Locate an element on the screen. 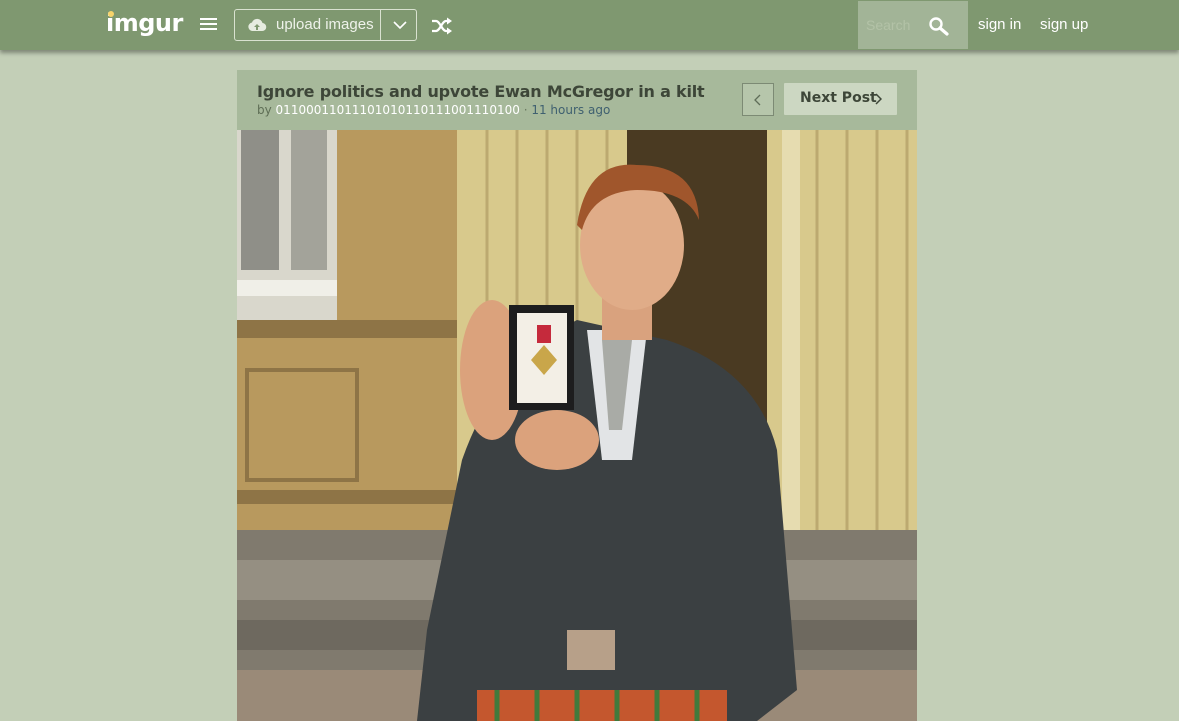  cloud-upload-icon is located at coordinates (257, 25).